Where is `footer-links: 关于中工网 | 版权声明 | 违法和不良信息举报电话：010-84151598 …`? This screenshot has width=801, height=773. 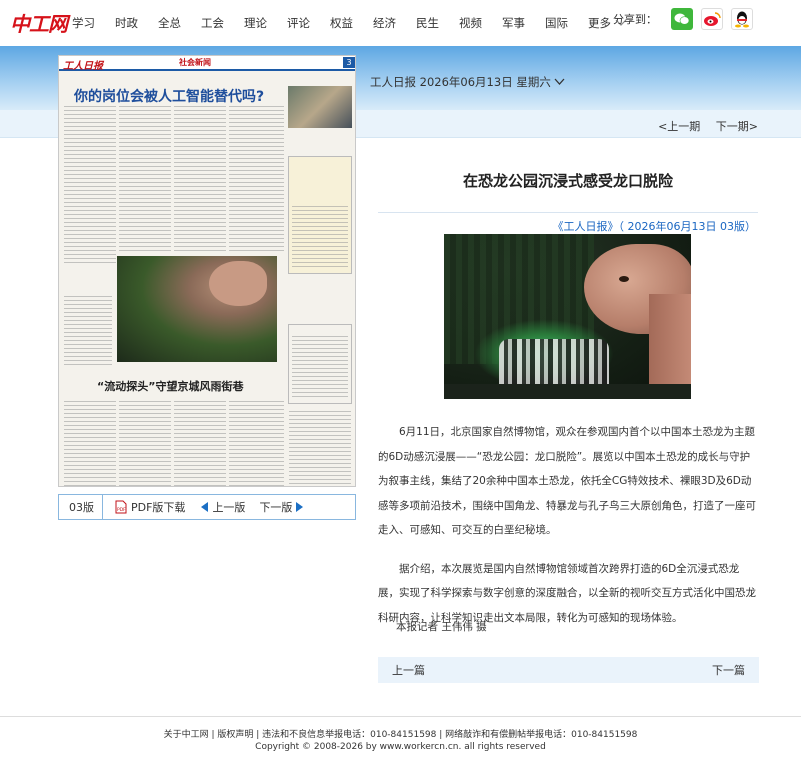 footer-links: 关于中工网 | 版权声明 | 违法和不良信息举报电话：010-84151598 … is located at coordinates (400, 733).